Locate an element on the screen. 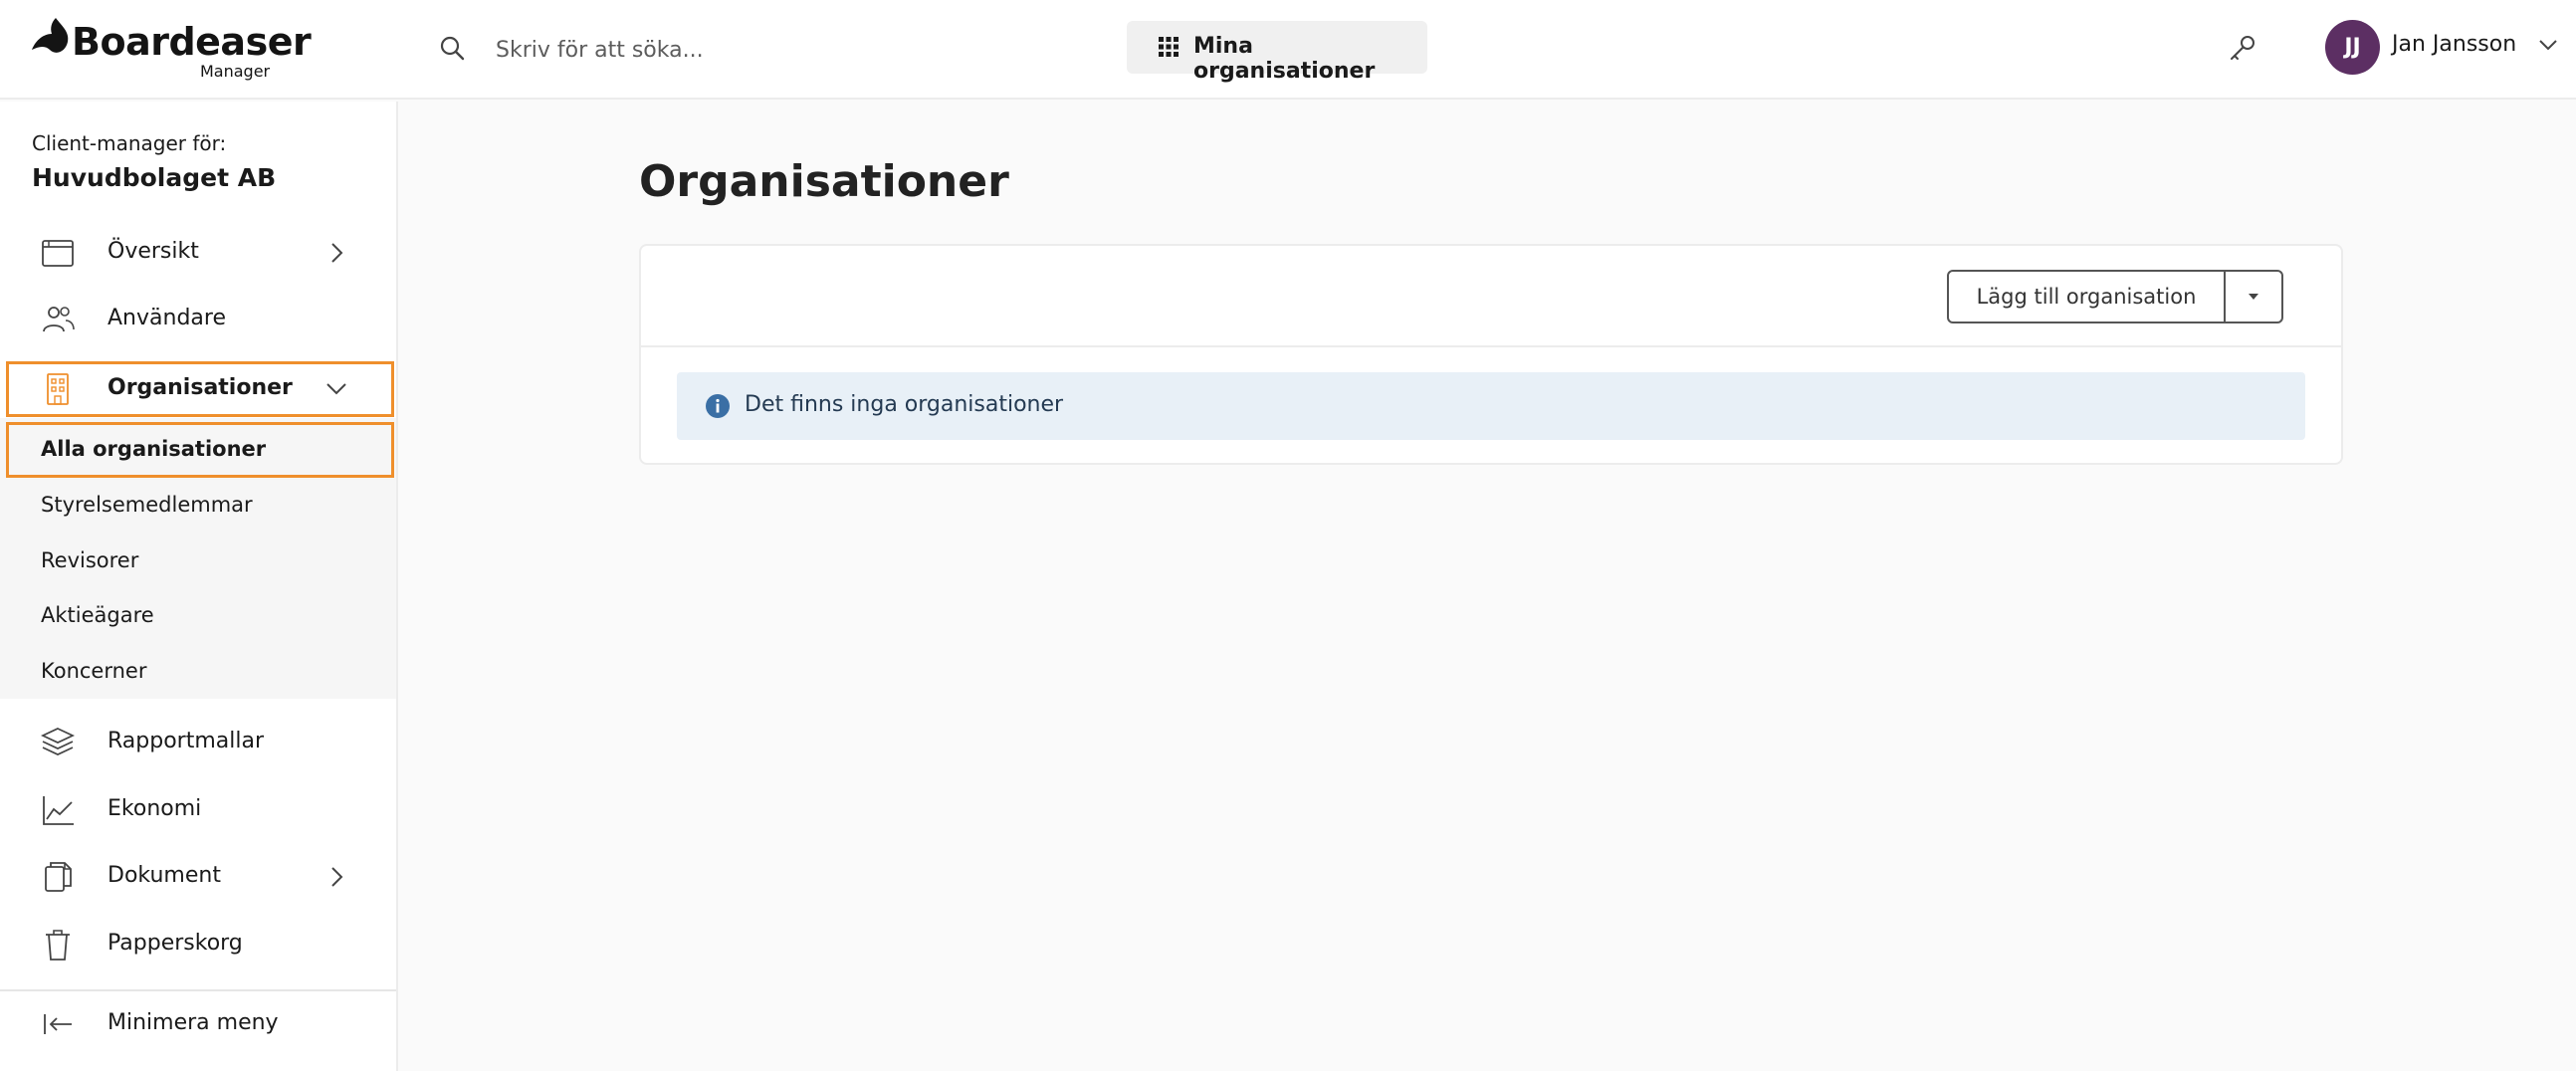 This screenshot has width=2576, height=1071. submenu-item-alla-organisationer: Alla organisationer is located at coordinates (200, 450).